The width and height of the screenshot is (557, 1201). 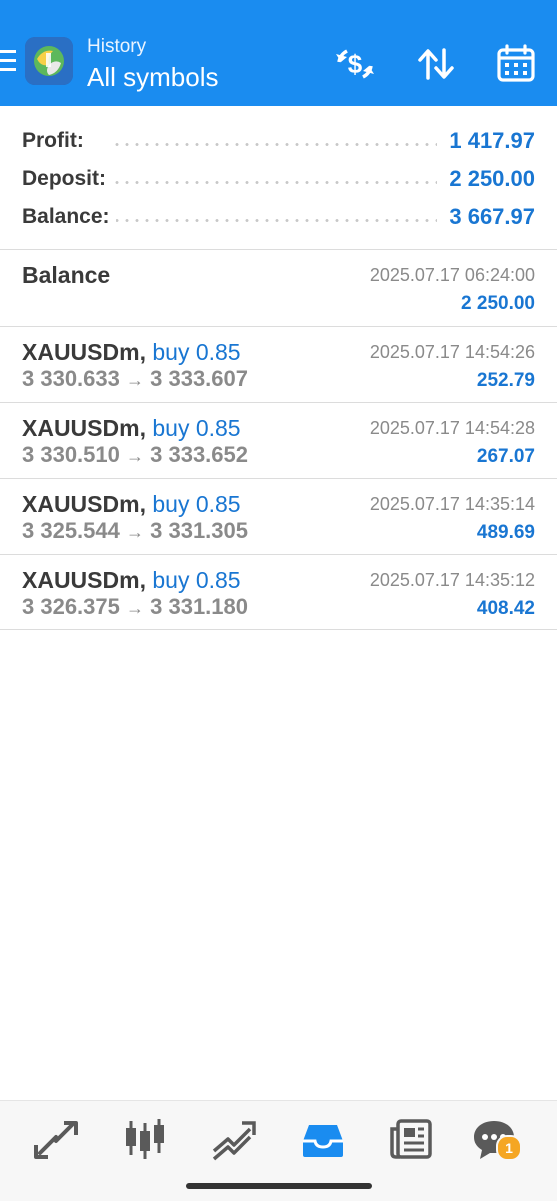 I want to click on currency-exchange-icon: $, so click(x=355, y=64).